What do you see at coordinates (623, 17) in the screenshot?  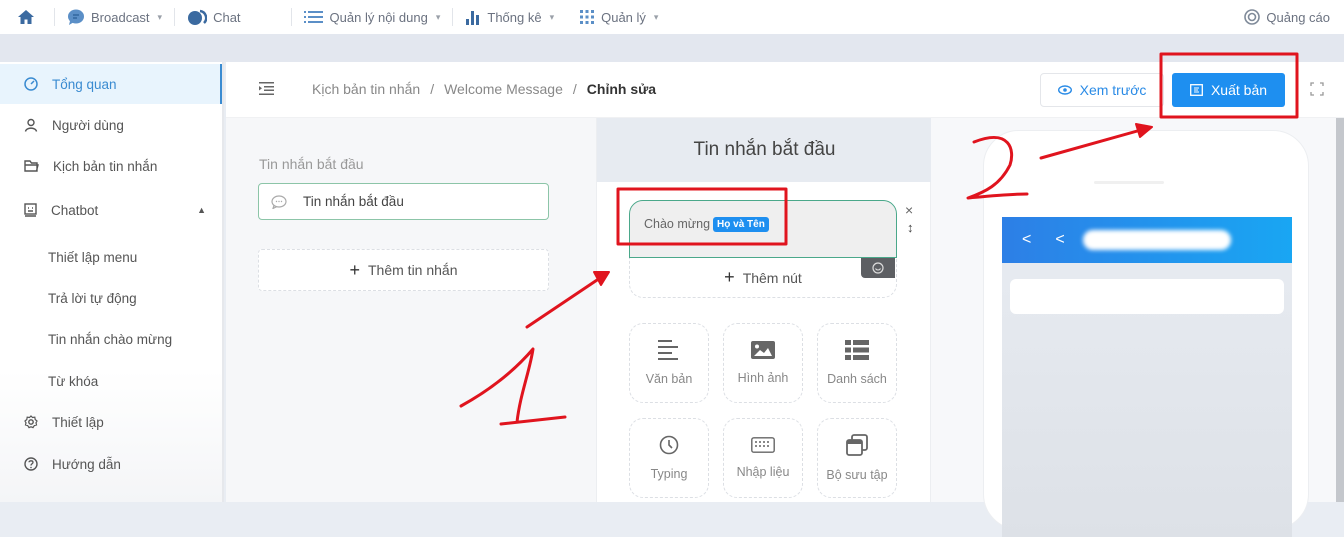 I see `nav-management-label: Quản lý` at bounding box center [623, 17].